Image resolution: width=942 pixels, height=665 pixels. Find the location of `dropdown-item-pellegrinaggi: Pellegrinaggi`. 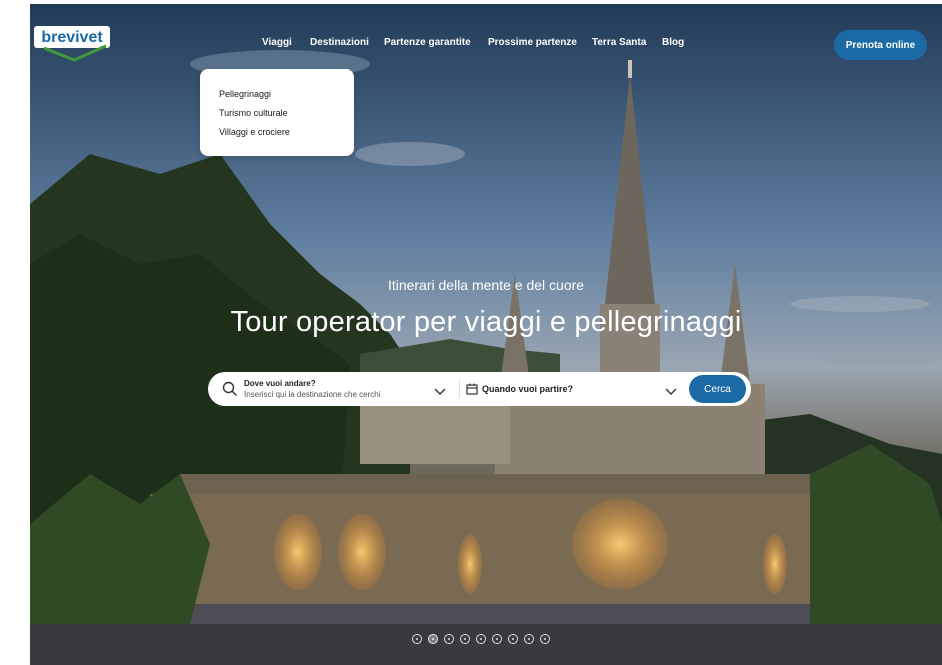

dropdown-item-pellegrinaggi: Pellegrinaggi is located at coordinates (245, 94).